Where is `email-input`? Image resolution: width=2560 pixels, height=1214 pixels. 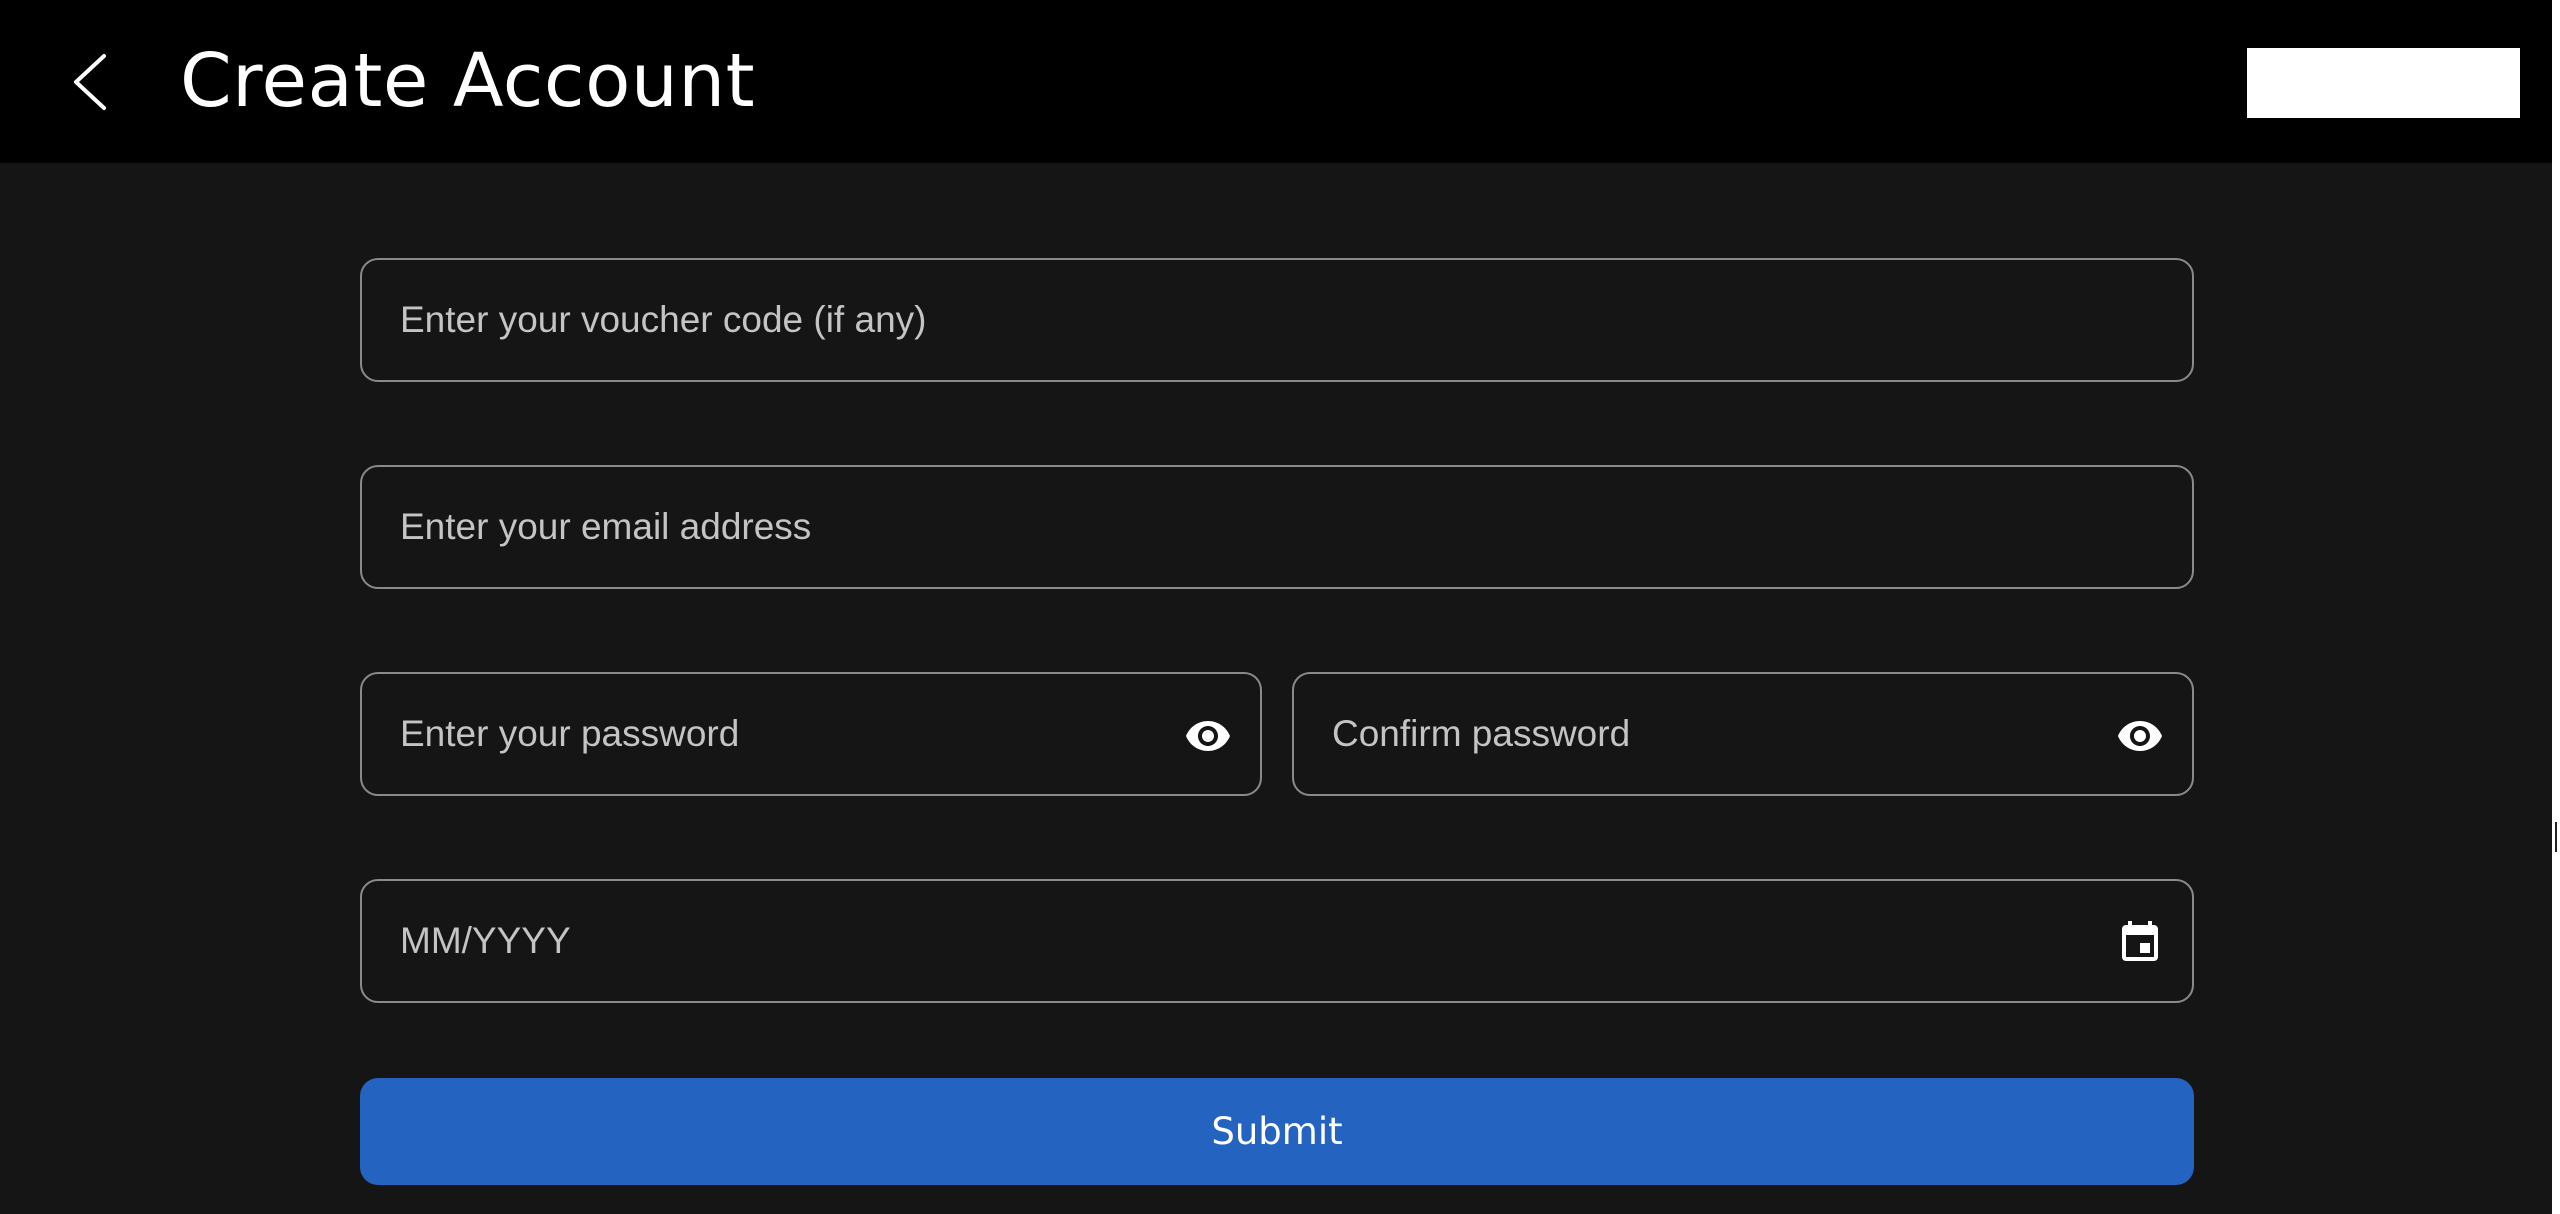
email-input is located at coordinates (1245, 527).